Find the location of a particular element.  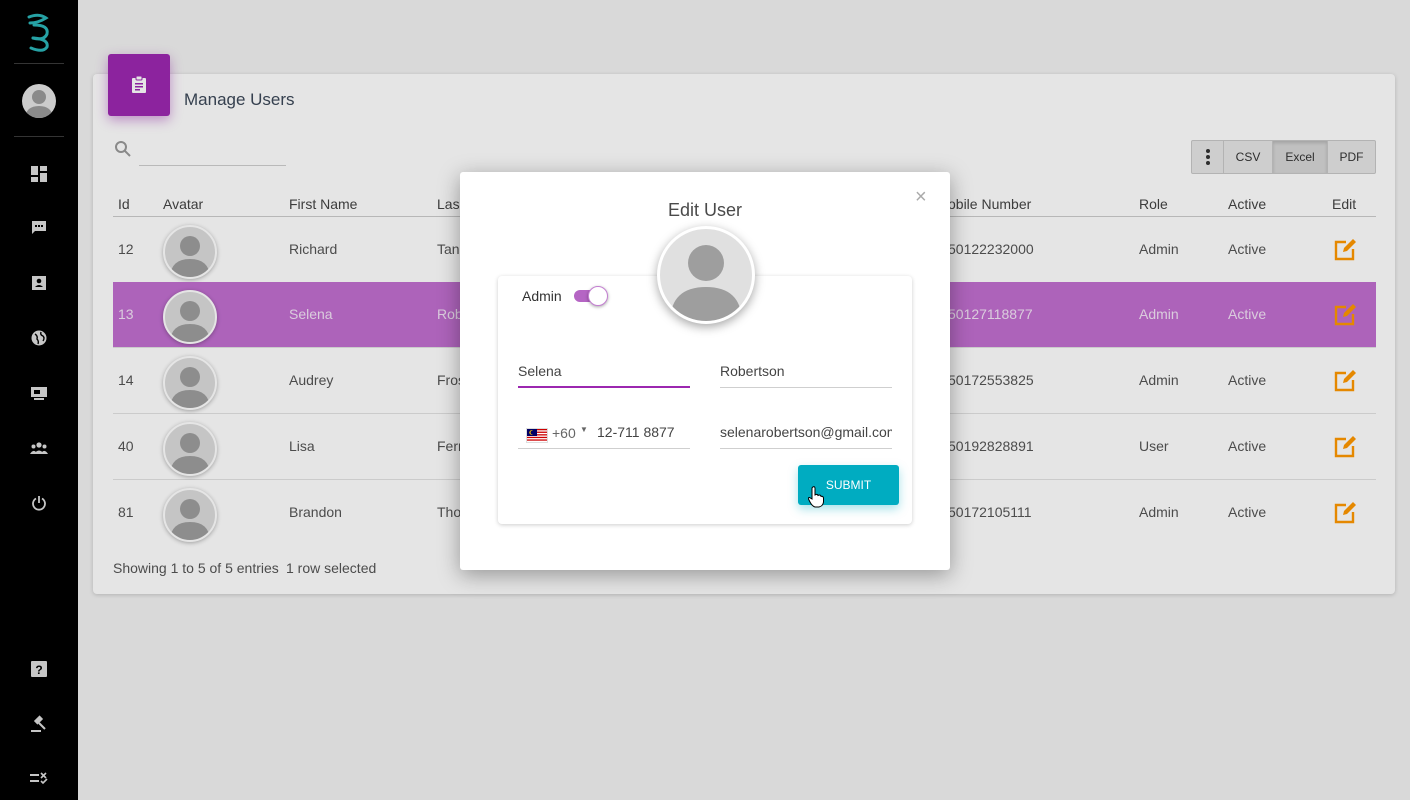

email-underline is located at coordinates (806, 448).